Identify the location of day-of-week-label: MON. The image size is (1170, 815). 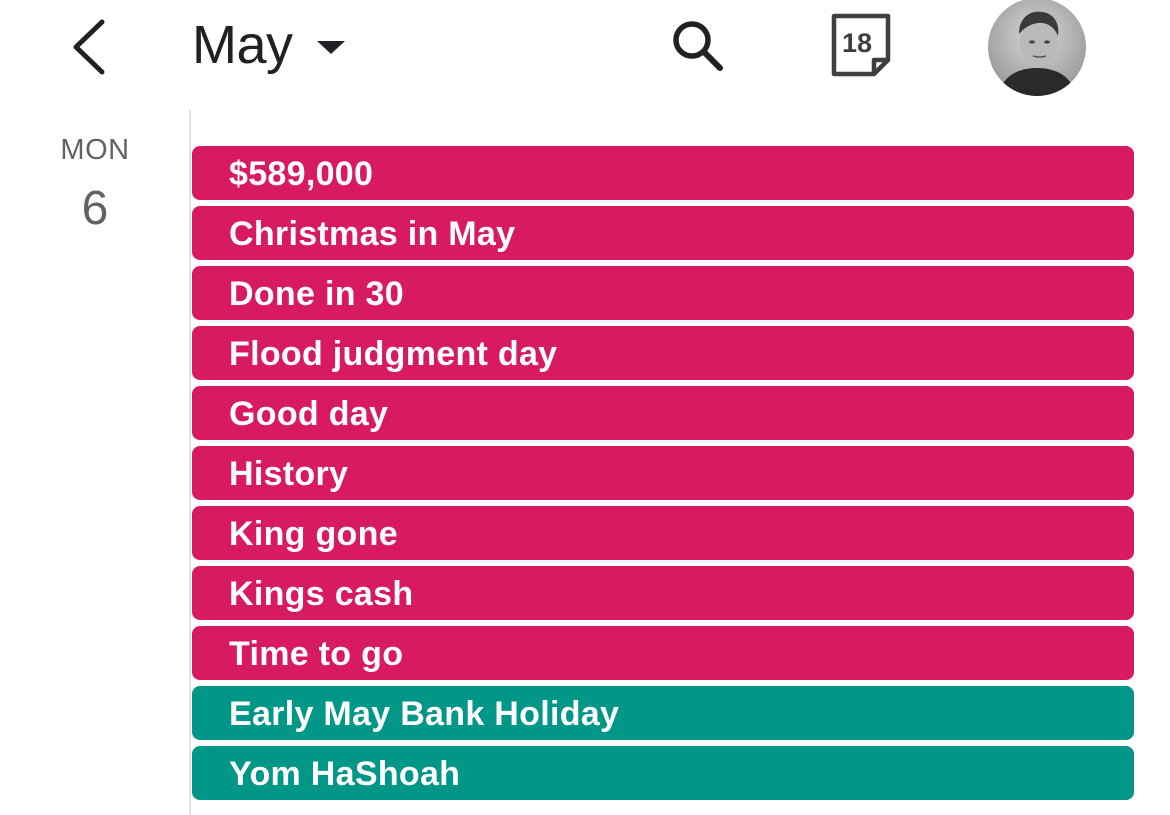
(95, 150).